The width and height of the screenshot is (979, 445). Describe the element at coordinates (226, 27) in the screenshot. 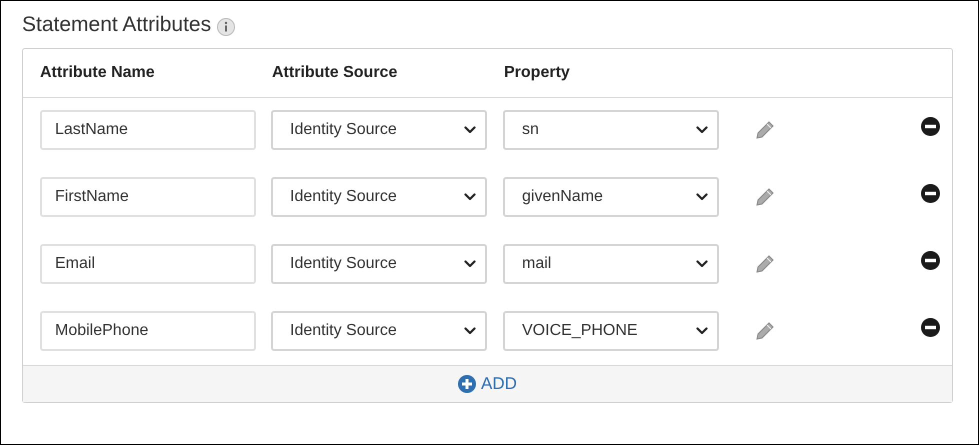

I see `info-icon` at that location.